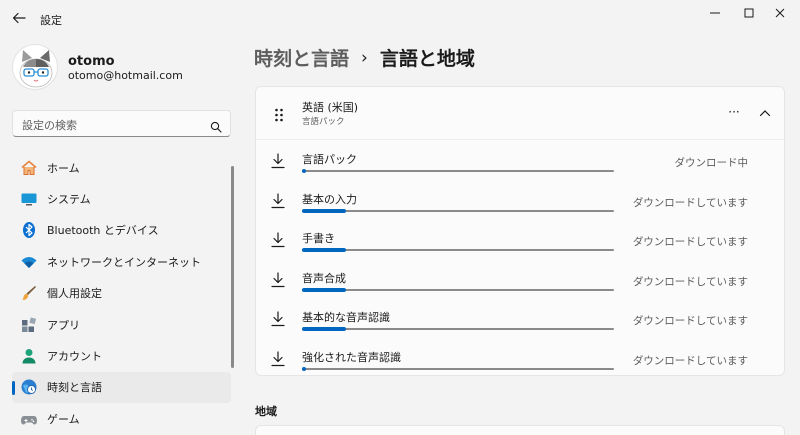 The height and width of the screenshot is (435, 800). I want to click on brush-icon, so click(29, 293).